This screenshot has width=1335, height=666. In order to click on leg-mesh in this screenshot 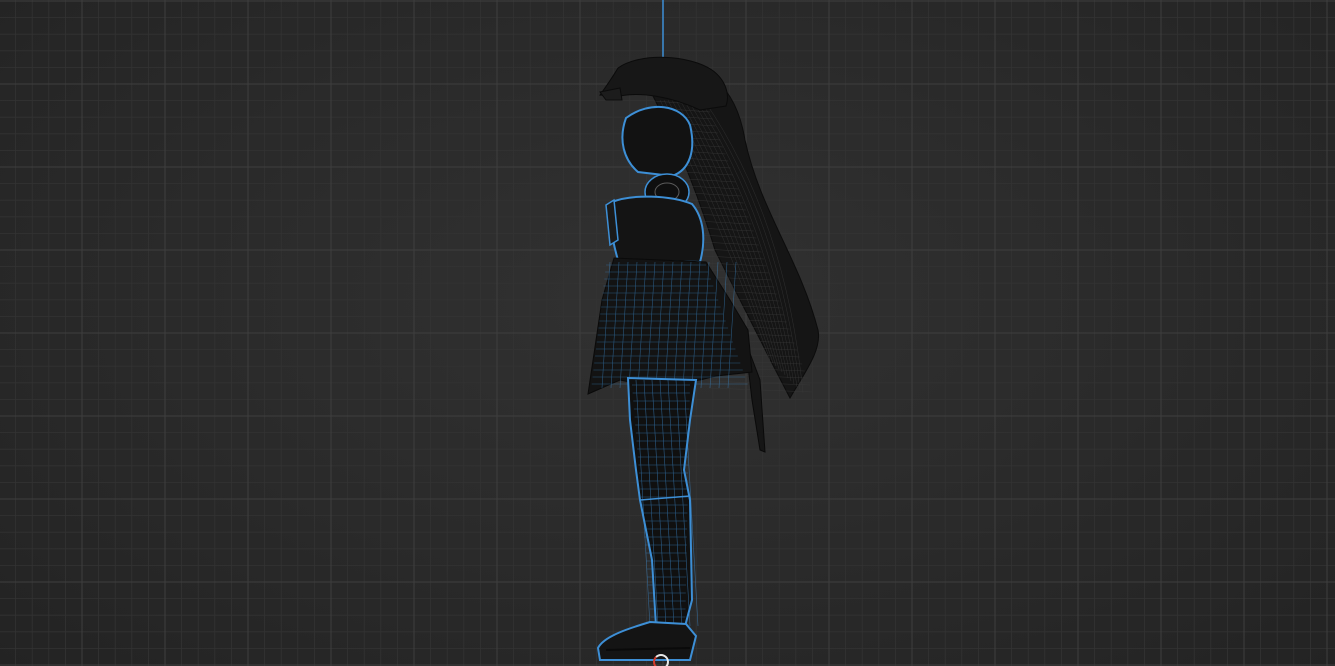, I will do `click(662, 504)`.